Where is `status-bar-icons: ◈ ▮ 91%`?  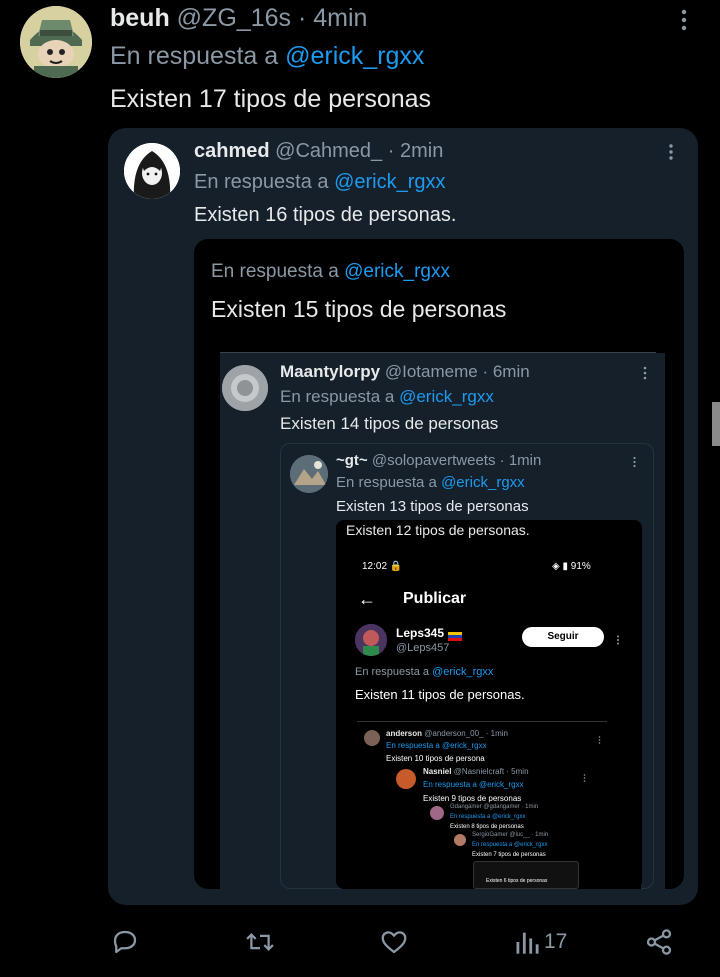
status-bar-icons: ◈ ▮ 91% is located at coordinates (571, 566).